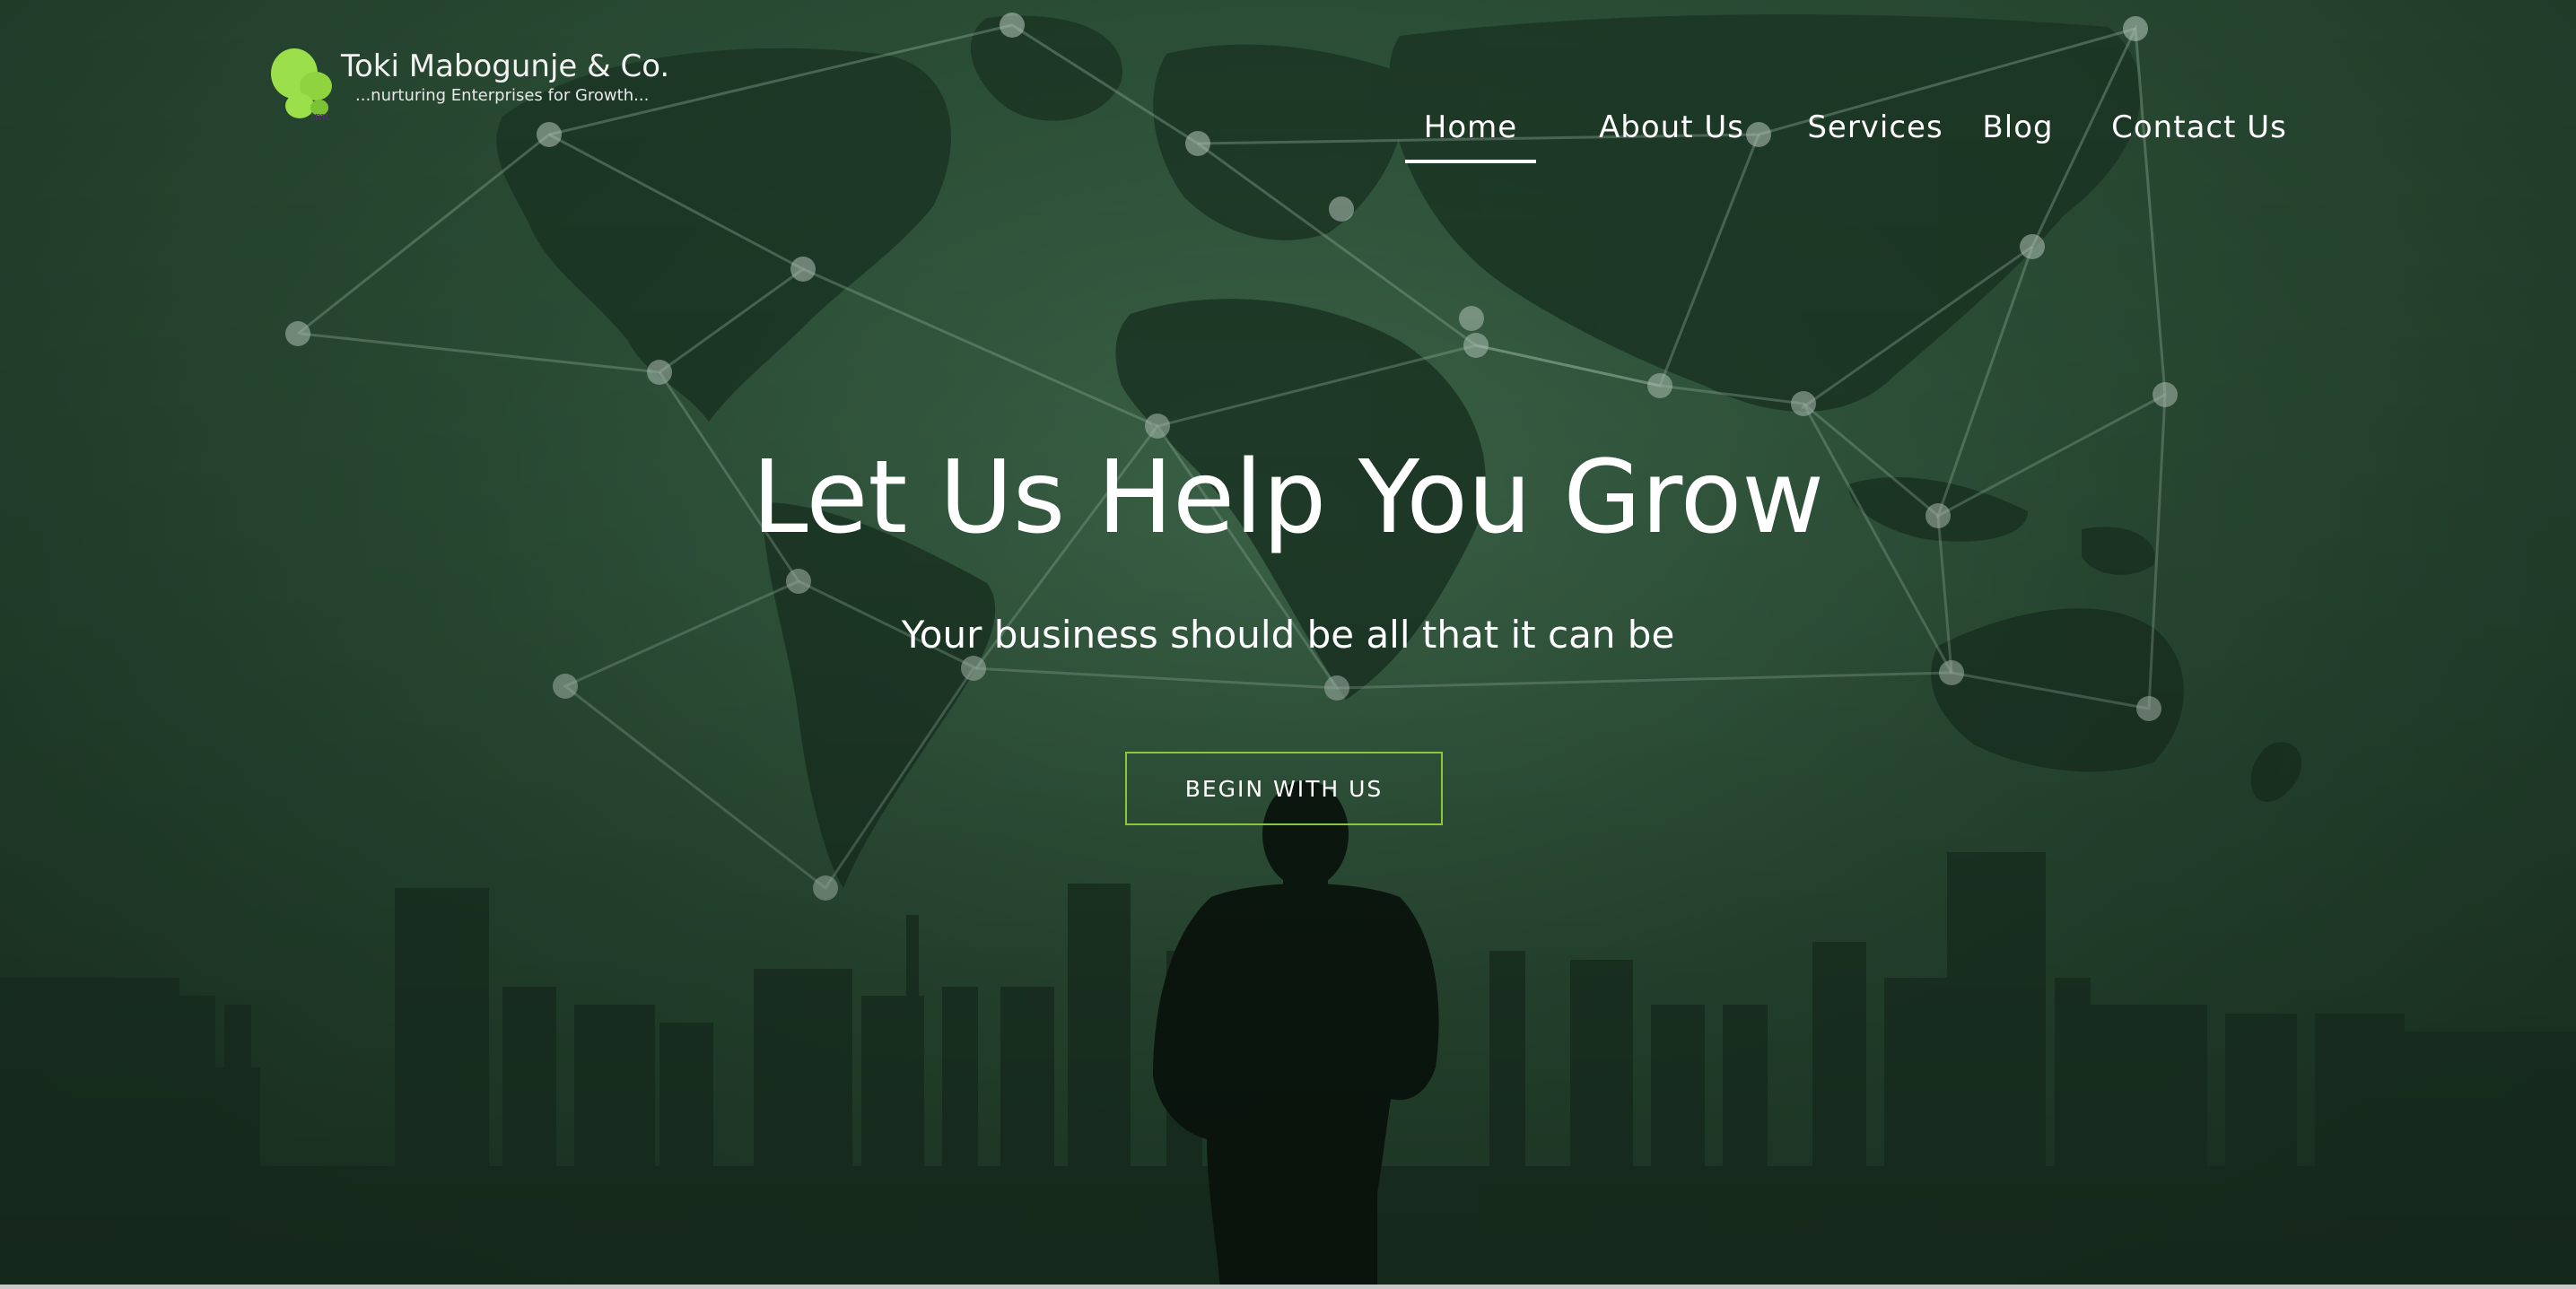  I want to click on nav-item-services: Services, so click(1875, 131).